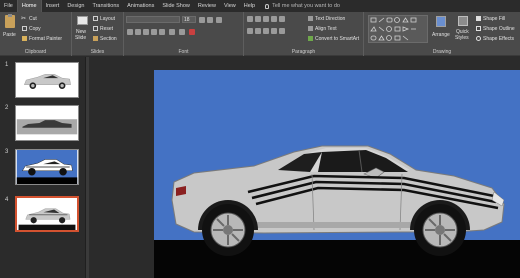  I want to click on text-direction-label: Text Direction, so click(330, 19).